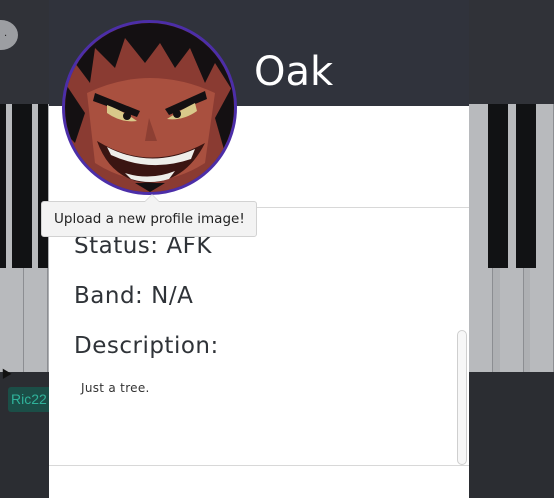  What do you see at coordinates (259, 465) in the screenshot?
I see `divider` at bounding box center [259, 465].